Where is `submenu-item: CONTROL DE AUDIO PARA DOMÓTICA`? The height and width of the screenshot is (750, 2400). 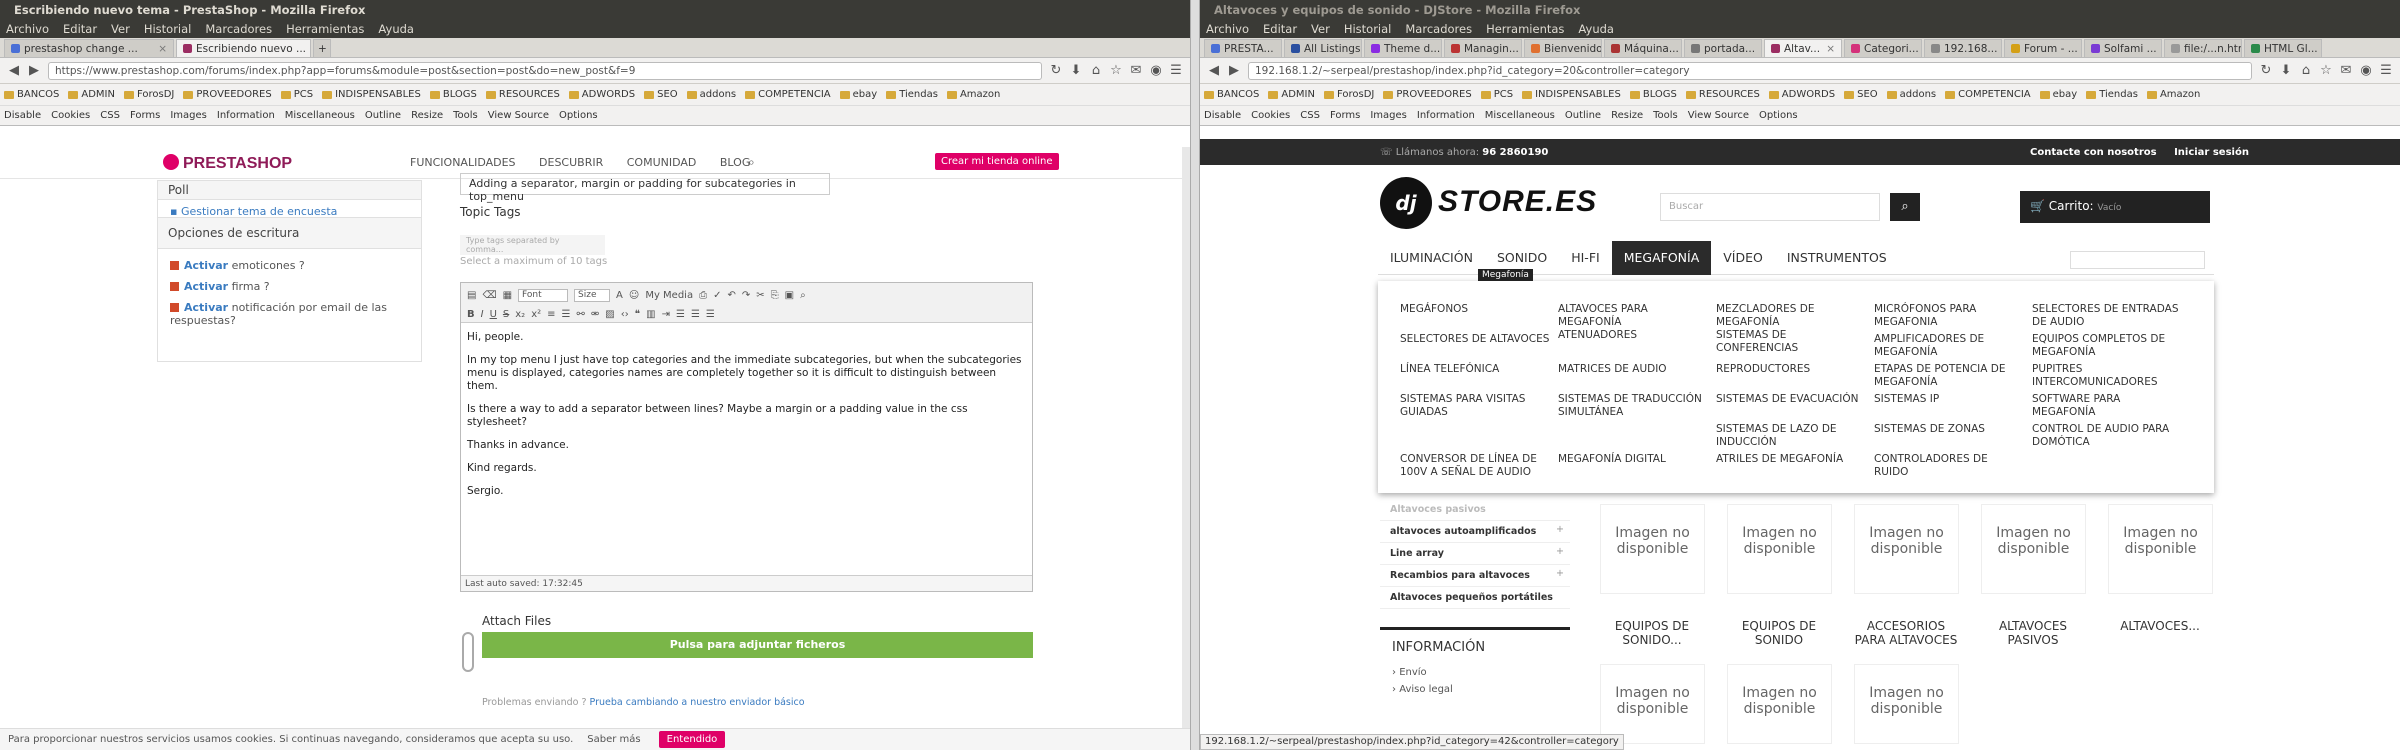
submenu-item: CONTROL DE AUDIO PARA DOMÓTICA is located at coordinates (2107, 436).